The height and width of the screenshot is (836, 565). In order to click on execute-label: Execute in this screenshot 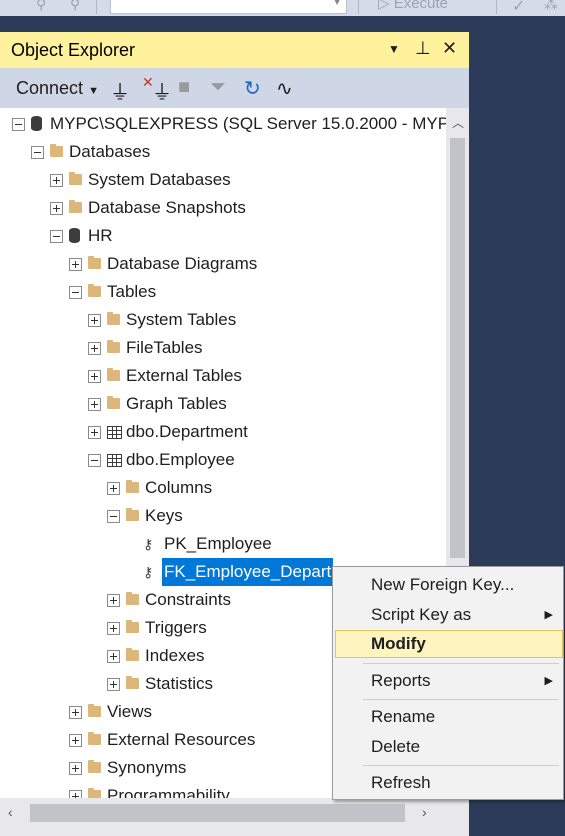, I will do `click(420, 6)`.